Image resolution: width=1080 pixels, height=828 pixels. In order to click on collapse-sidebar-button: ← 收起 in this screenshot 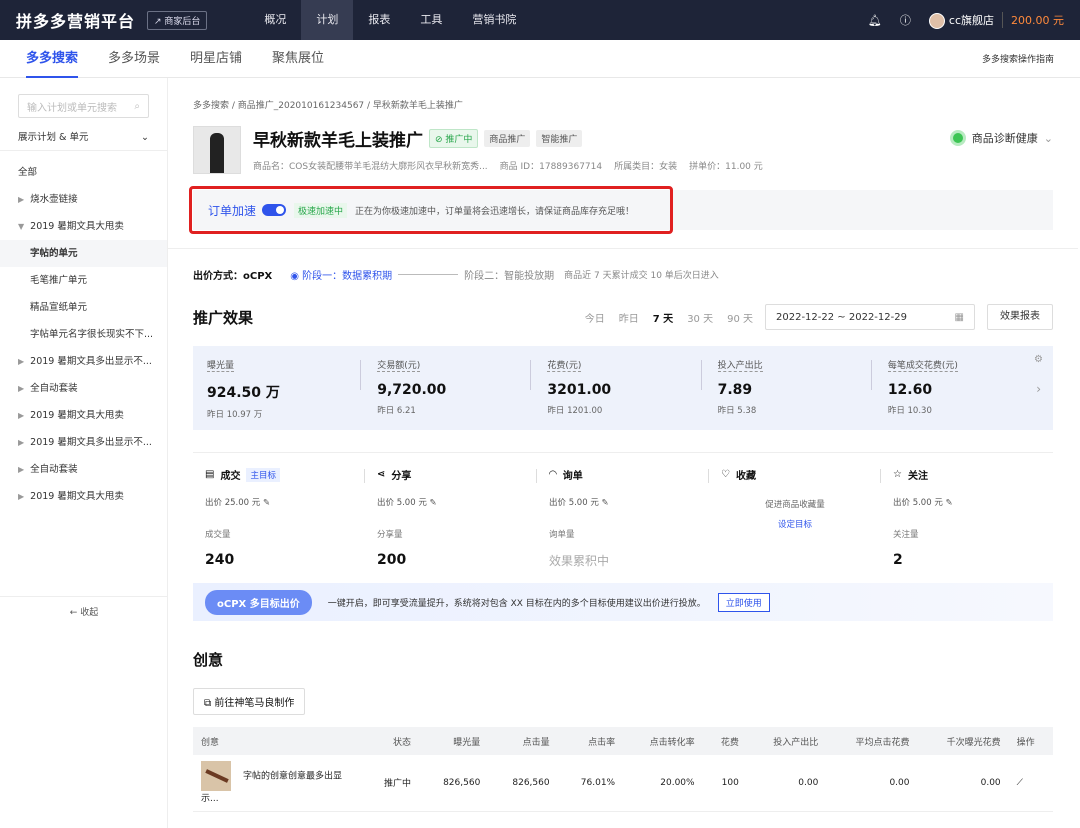, I will do `click(84, 607)`.